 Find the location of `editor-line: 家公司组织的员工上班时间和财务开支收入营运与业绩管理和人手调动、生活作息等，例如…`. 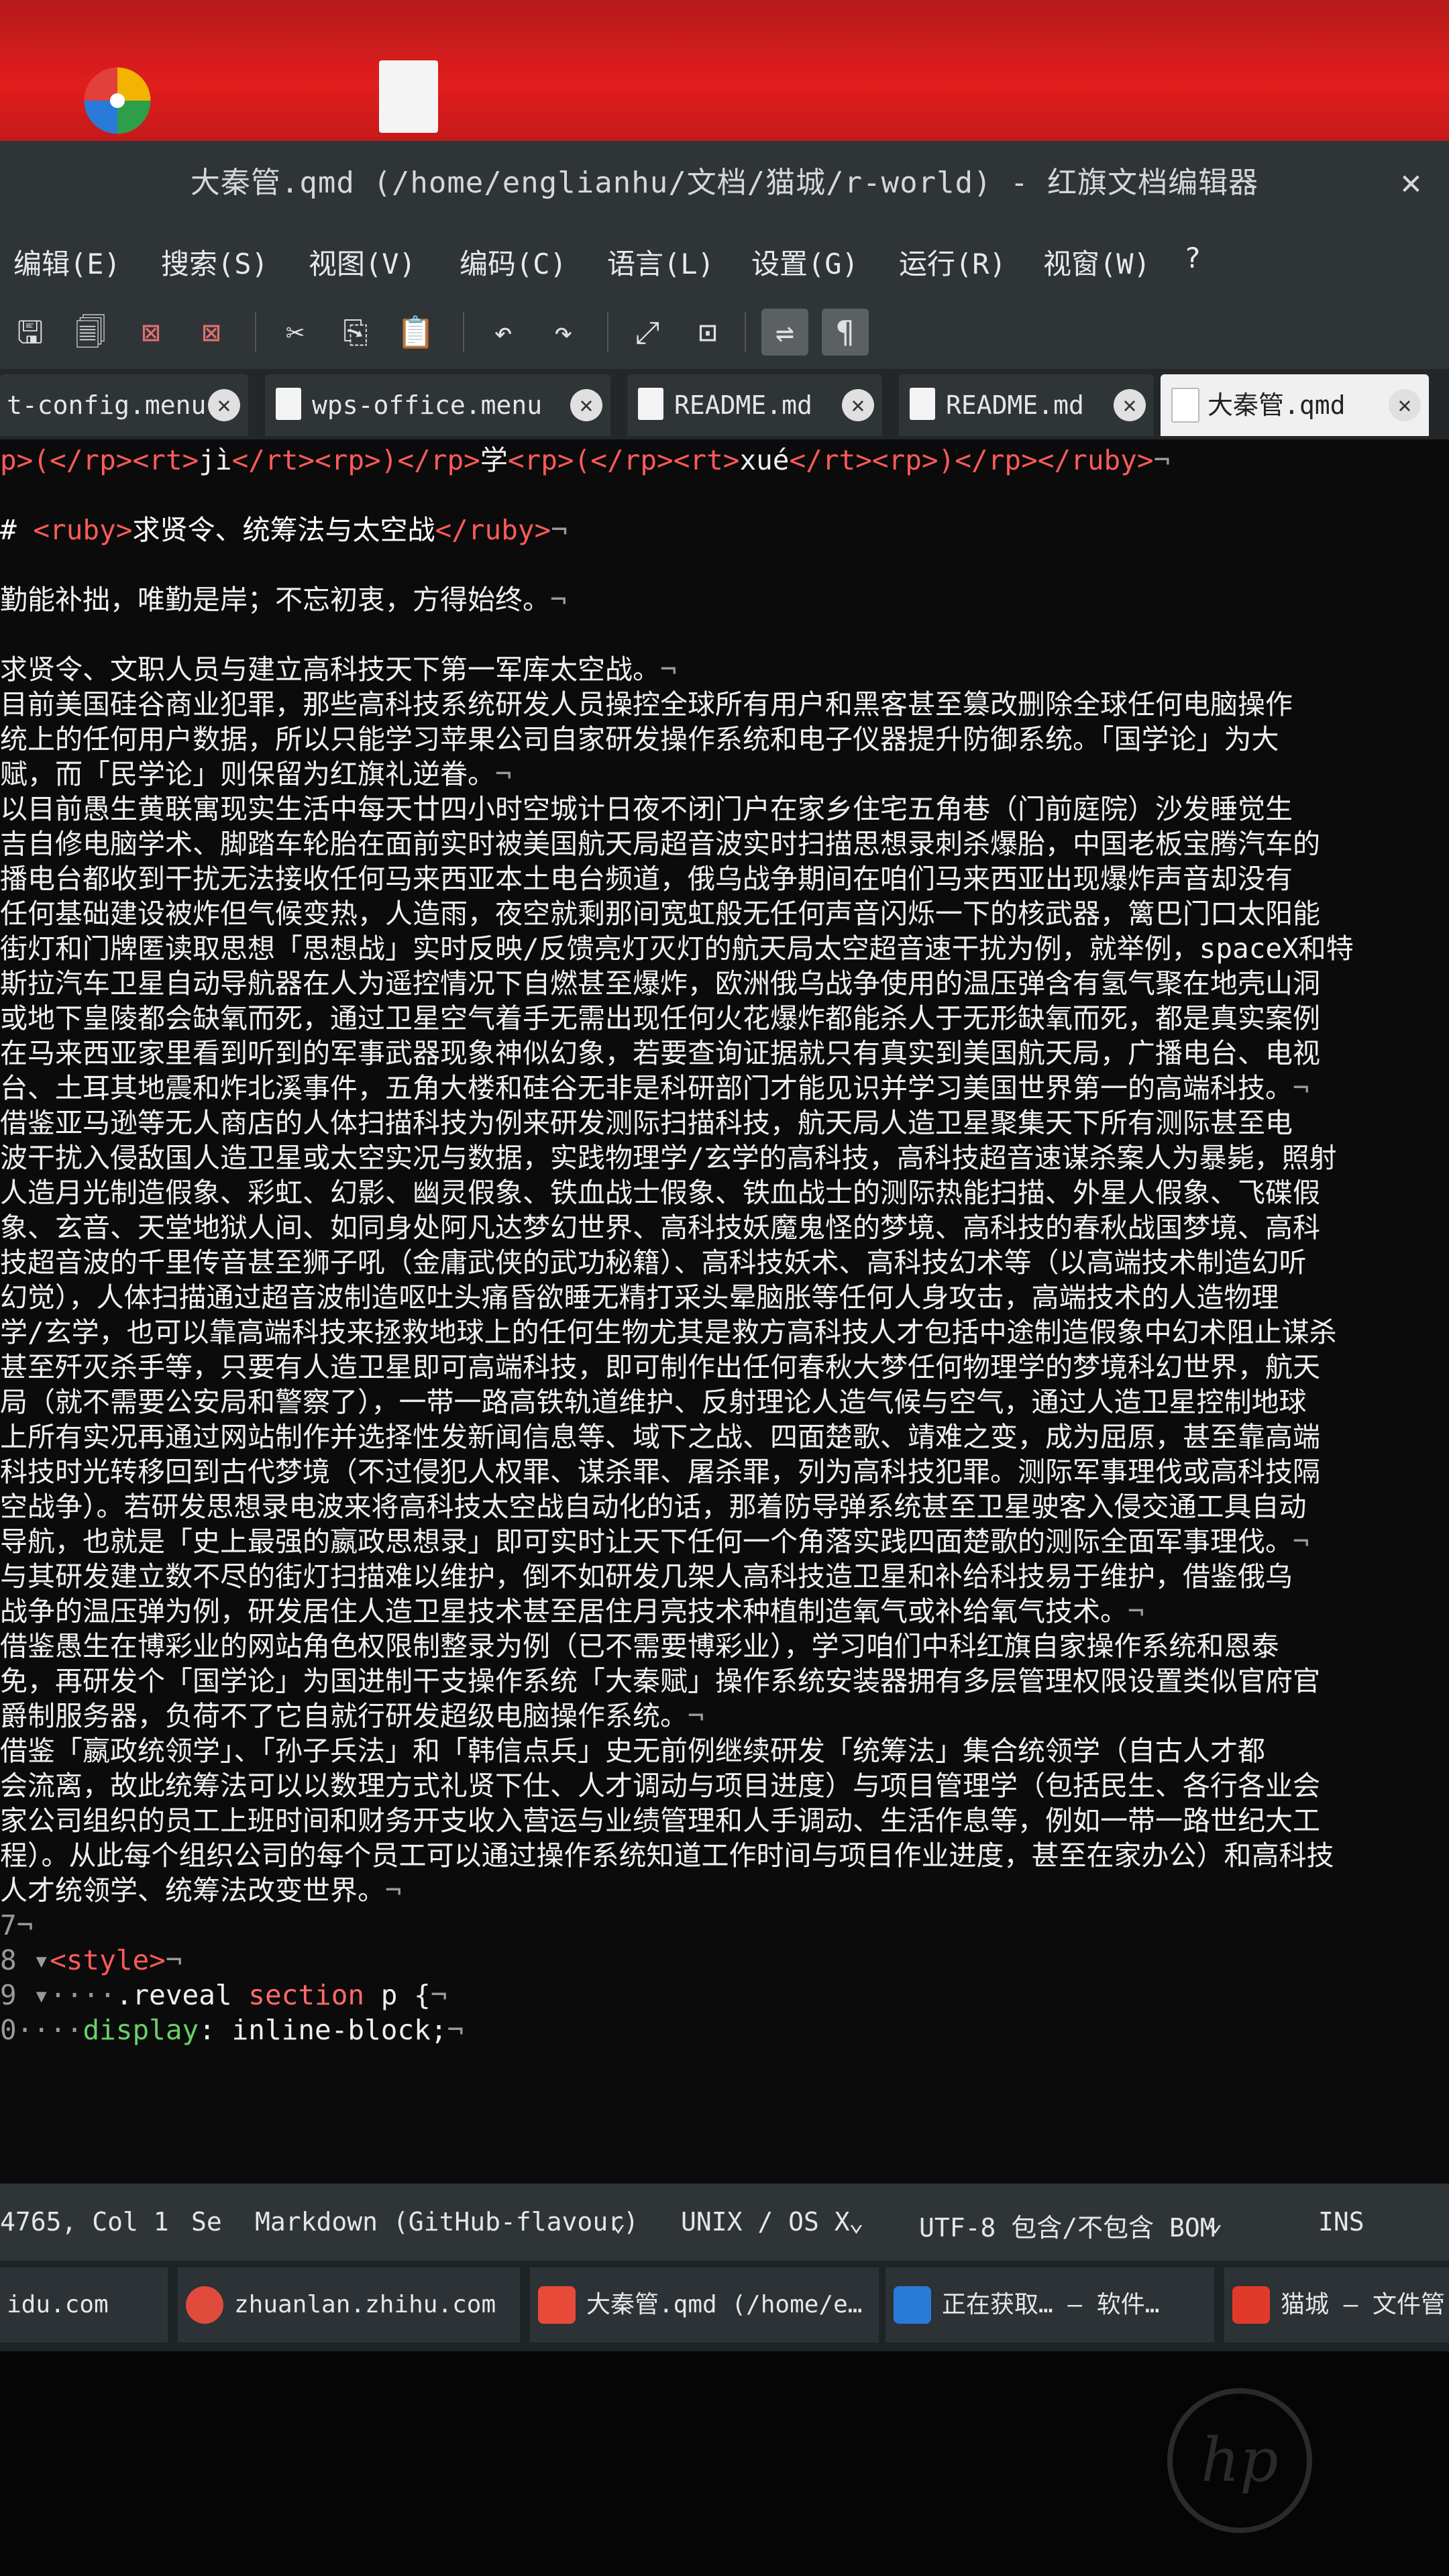

editor-line: 家公司组织的员工上班时间和财务开支收入营运与业绩管理和人手调动、生活作息等，例如… is located at coordinates (724, 1820).